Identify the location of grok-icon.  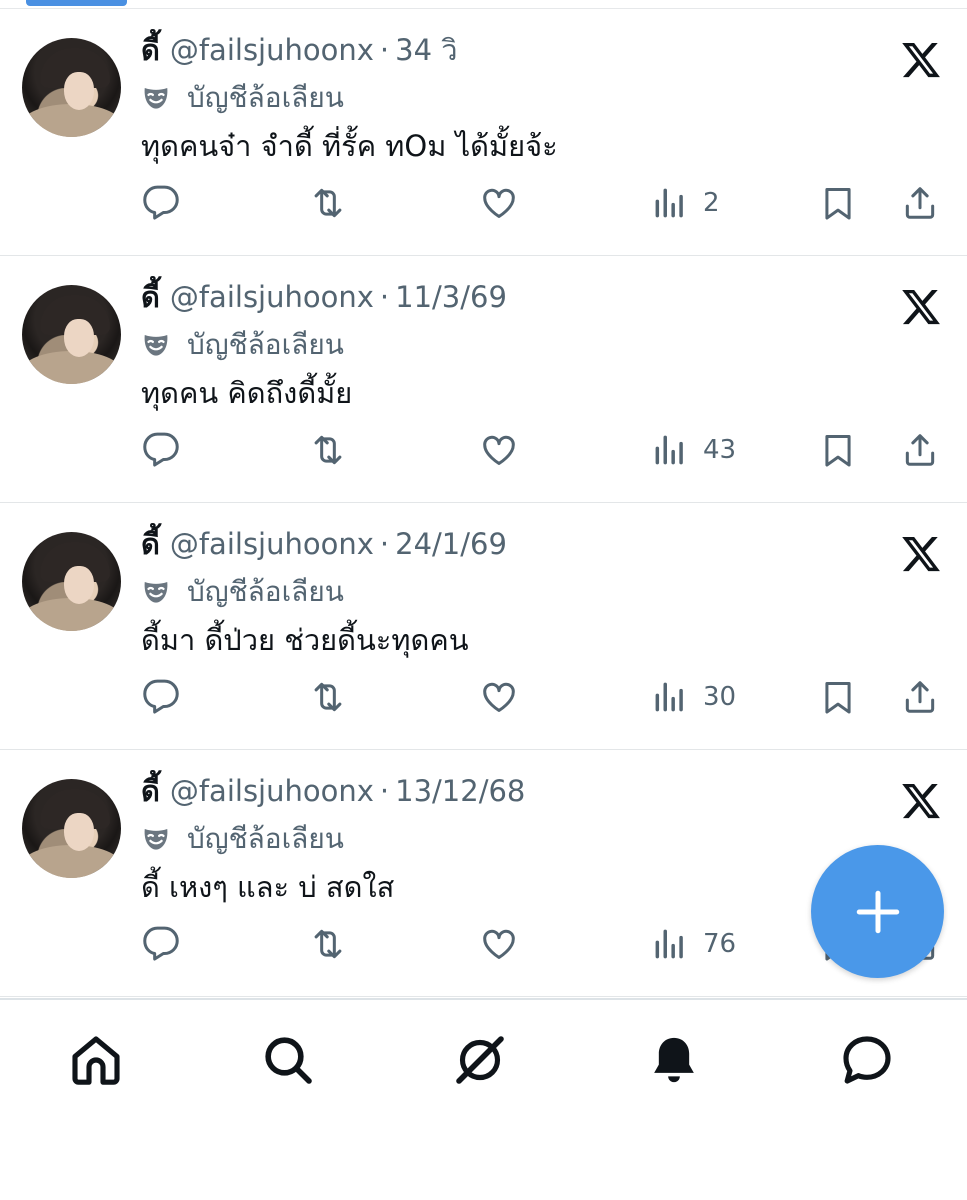
(480, 1060).